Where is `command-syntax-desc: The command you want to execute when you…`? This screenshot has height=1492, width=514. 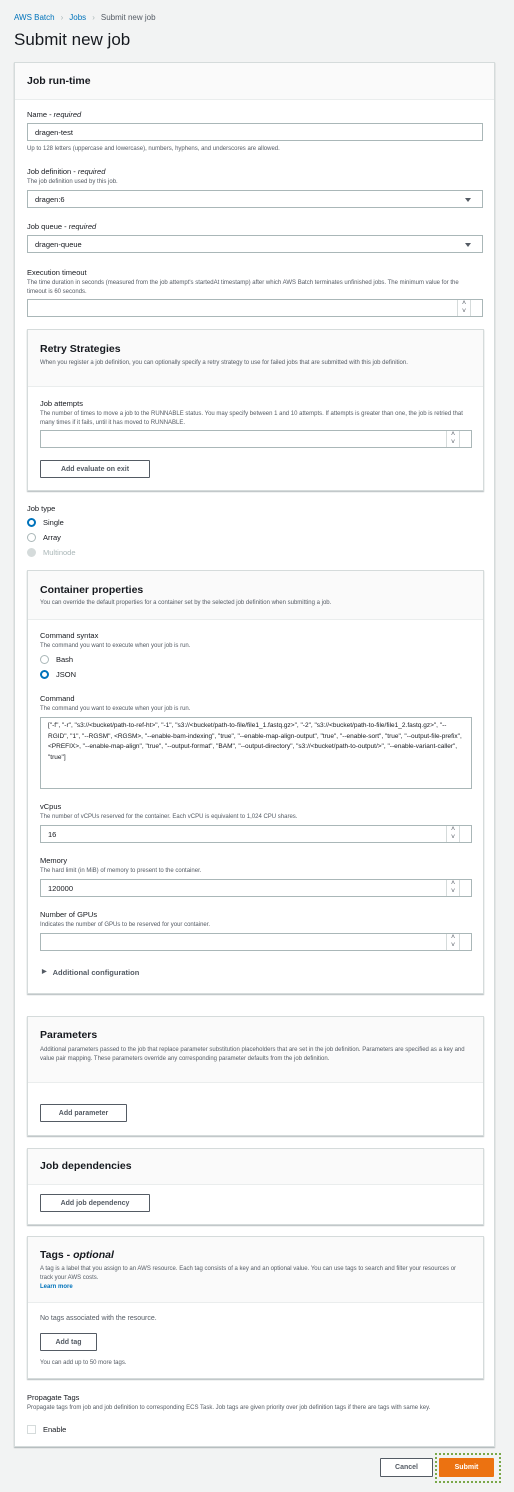 command-syntax-desc: The command you want to execute when you… is located at coordinates (115, 646).